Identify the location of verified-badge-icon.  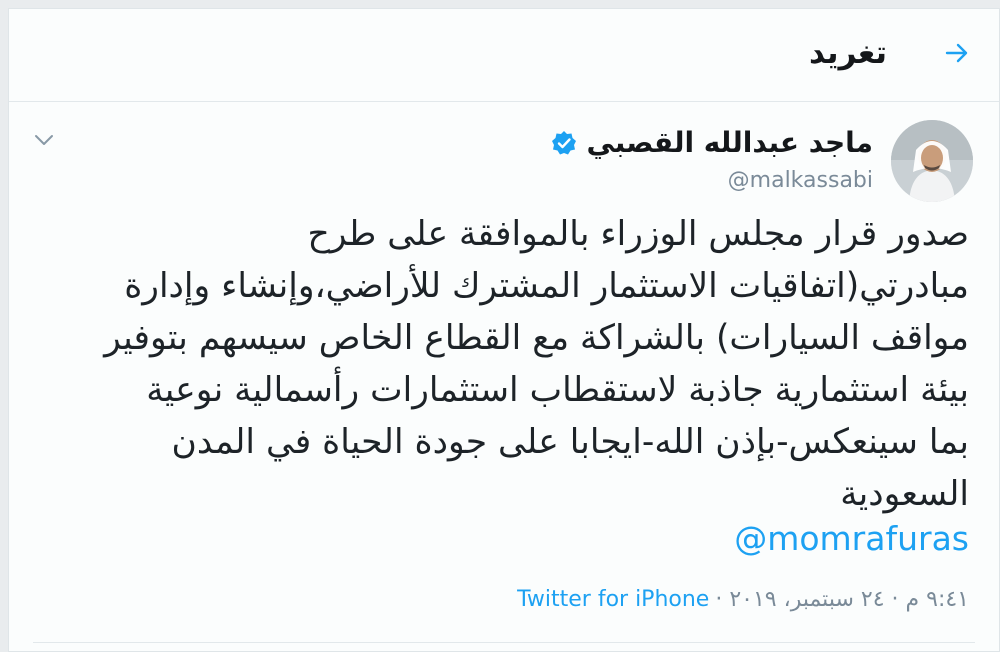
(564, 142).